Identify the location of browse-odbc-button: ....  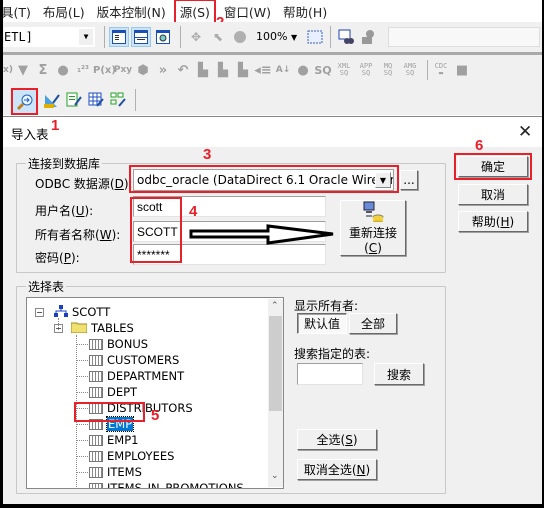
(409, 180).